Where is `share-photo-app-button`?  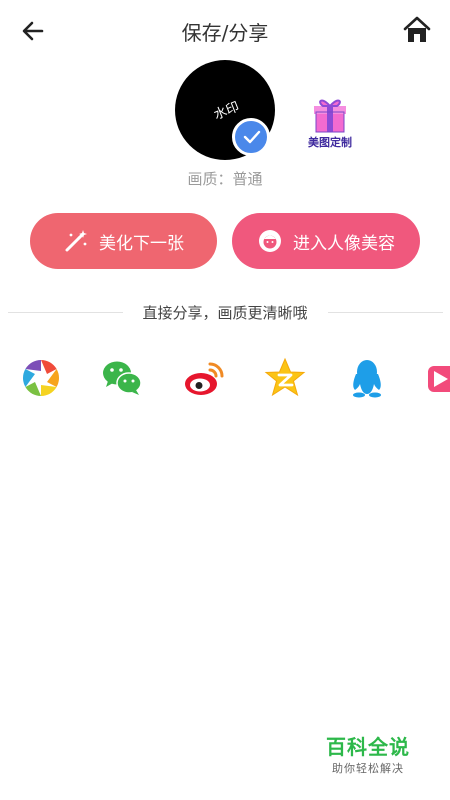
share-photo-app-button is located at coordinates (41, 378).